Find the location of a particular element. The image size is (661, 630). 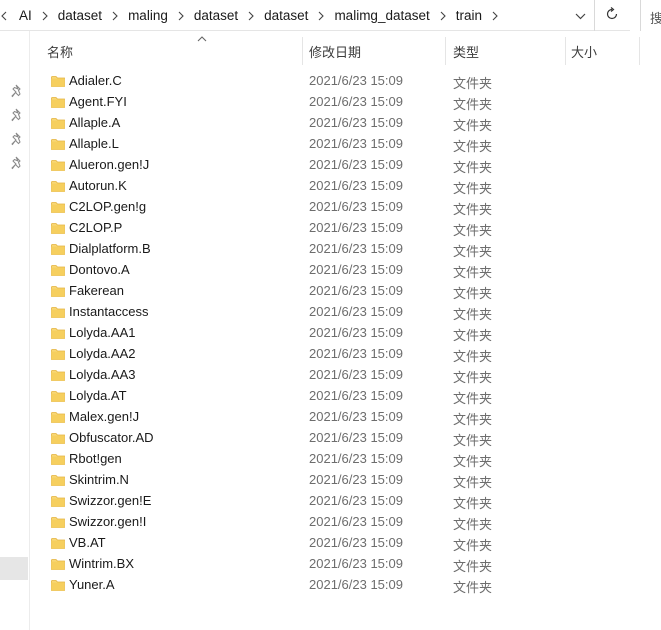

file-row: Lolyda.AA2 2021/6/23 15:09 文件夹 is located at coordinates (353, 354).